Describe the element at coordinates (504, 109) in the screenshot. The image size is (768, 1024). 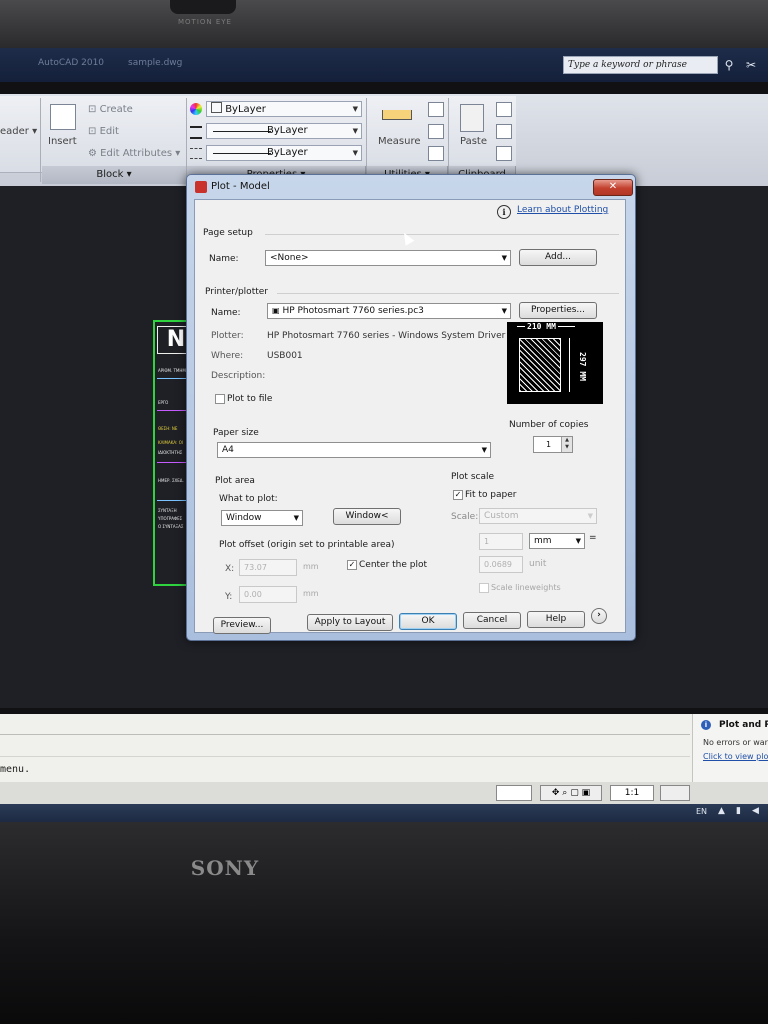
I see `cut-icon` at that location.